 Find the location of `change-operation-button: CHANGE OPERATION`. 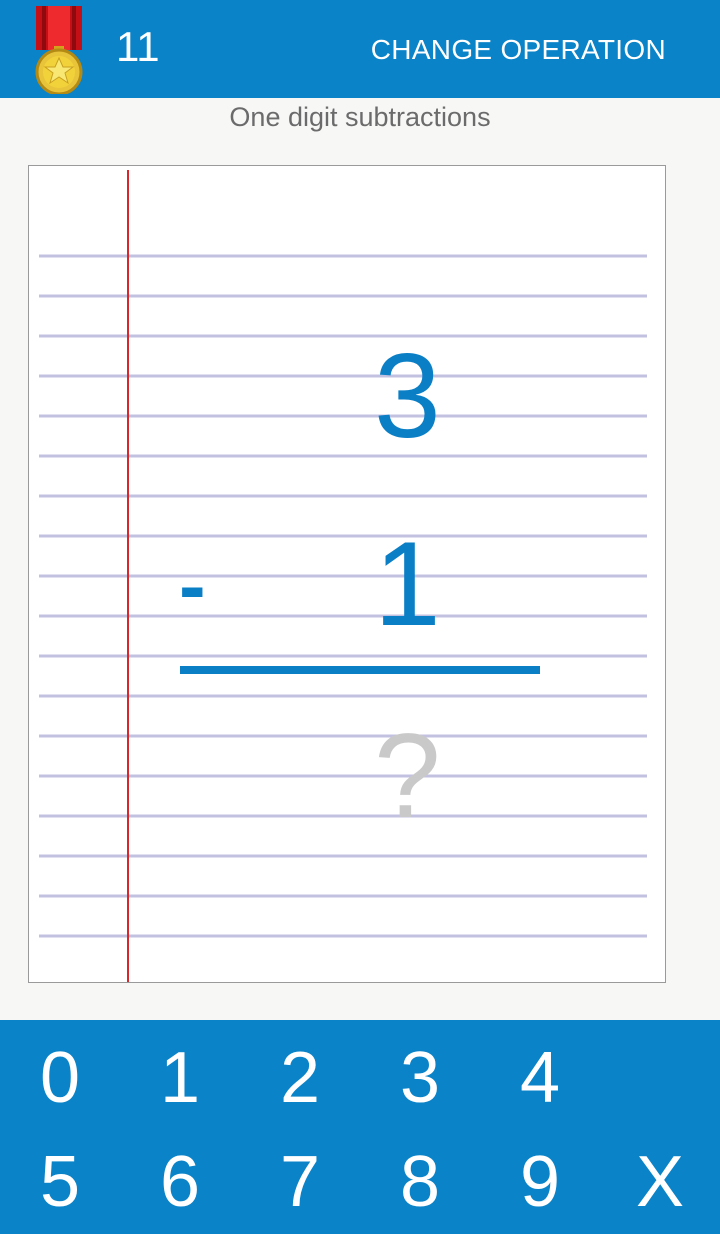

change-operation-button: CHANGE OPERATION is located at coordinates (518, 50).